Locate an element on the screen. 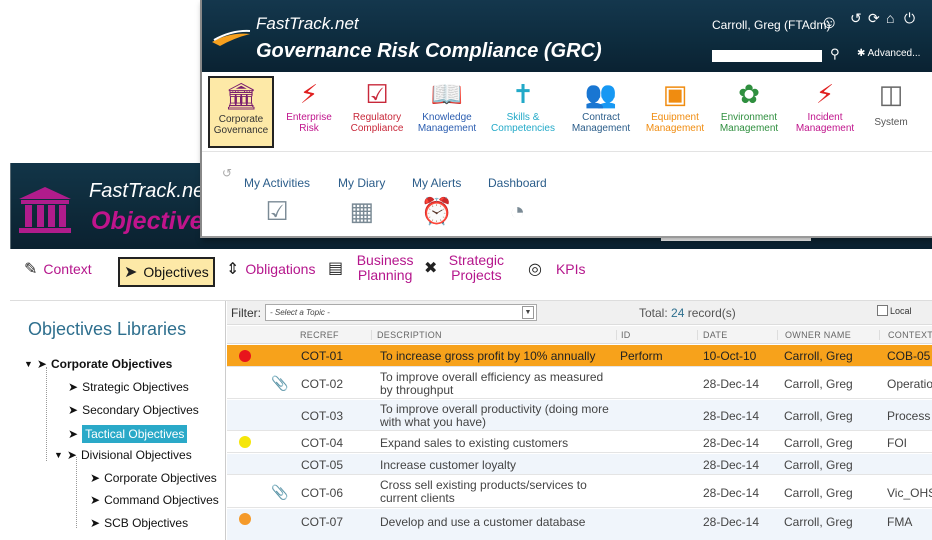  cell-context: FMA is located at coordinates (900, 522).